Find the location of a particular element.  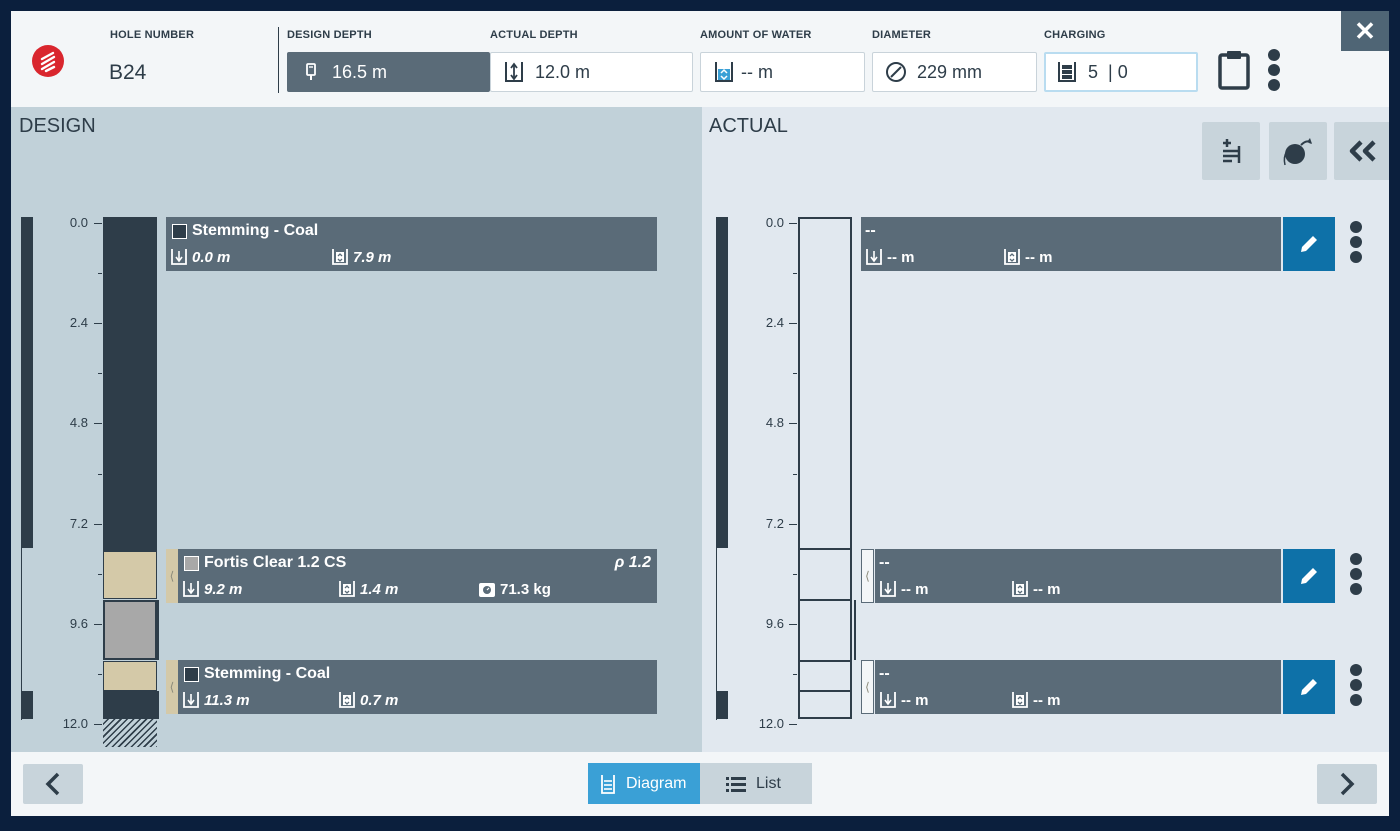

primer-button is located at coordinates (1298, 151).